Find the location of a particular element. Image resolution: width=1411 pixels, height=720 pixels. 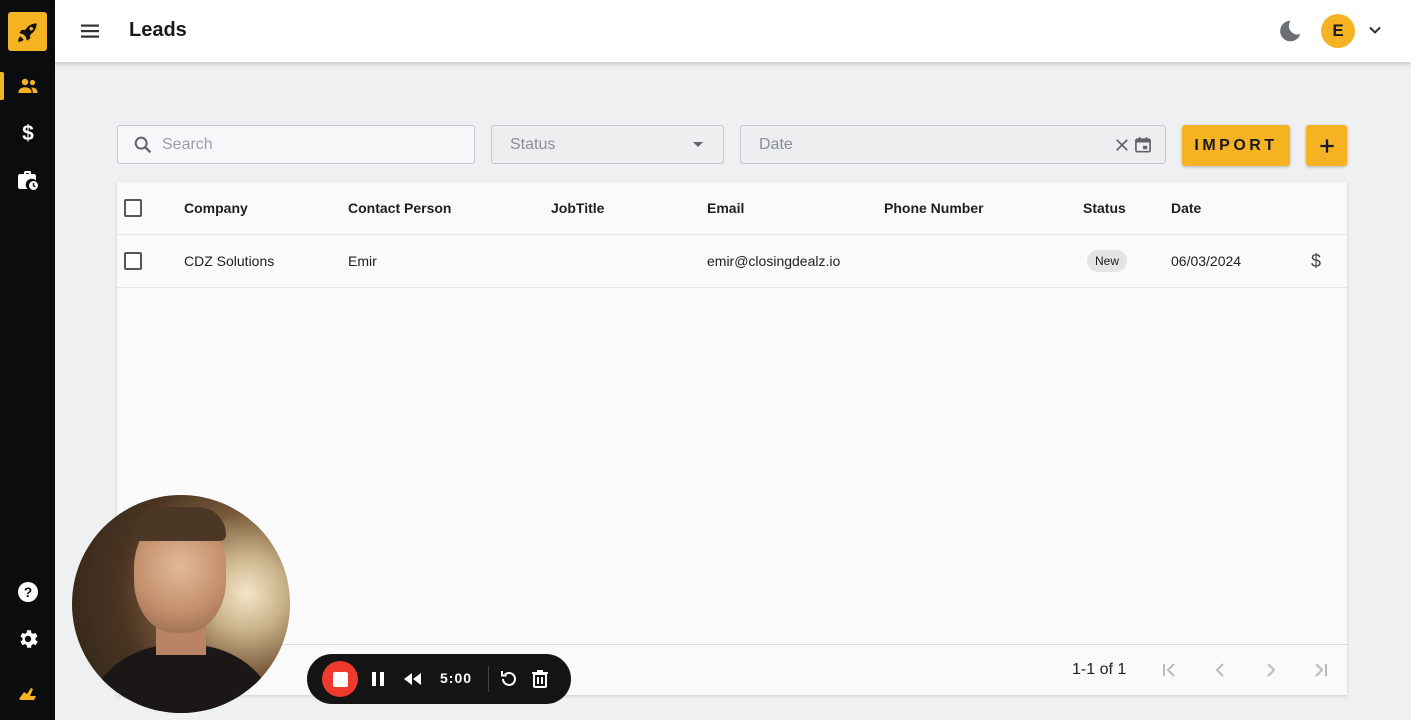

column-header-jobtitle: JobTitle is located at coordinates (577, 208).